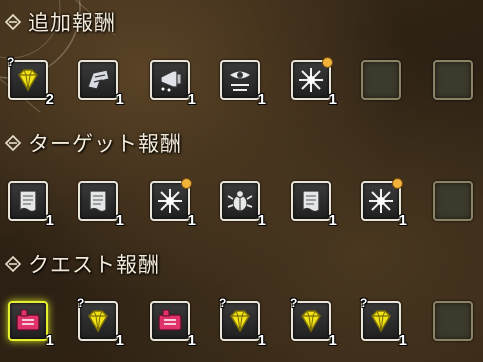 The height and width of the screenshot is (362, 483). What do you see at coordinates (240, 200) in the screenshot?
I see `bug-icon` at bounding box center [240, 200].